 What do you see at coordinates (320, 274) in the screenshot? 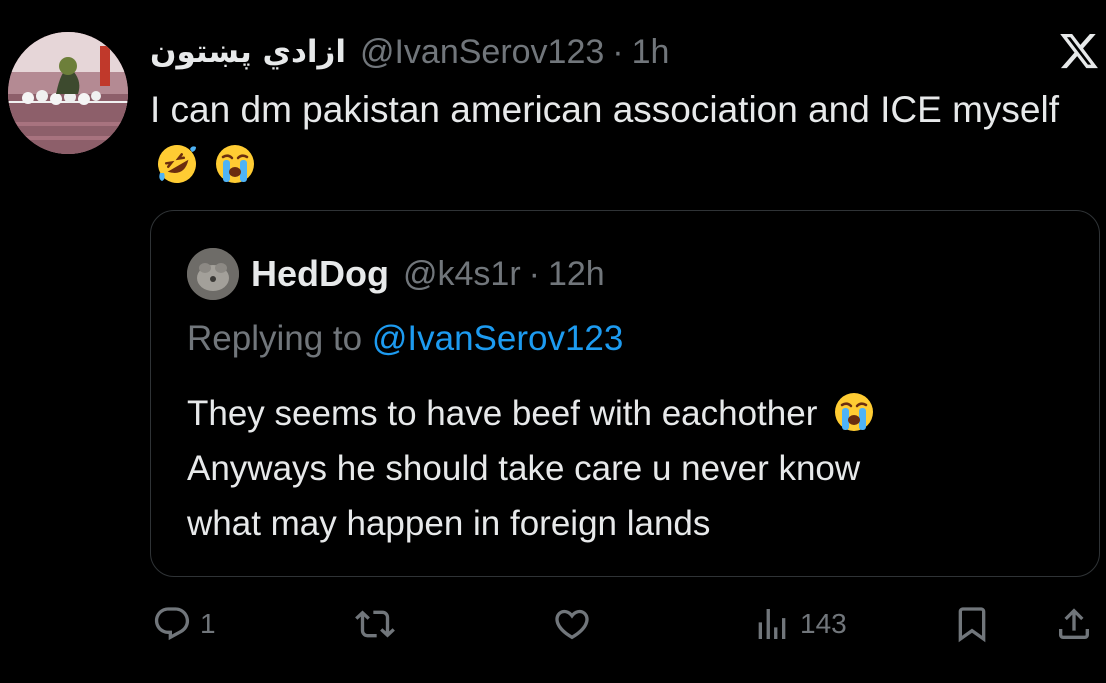
I see `quoted-display-name: HedDog` at bounding box center [320, 274].